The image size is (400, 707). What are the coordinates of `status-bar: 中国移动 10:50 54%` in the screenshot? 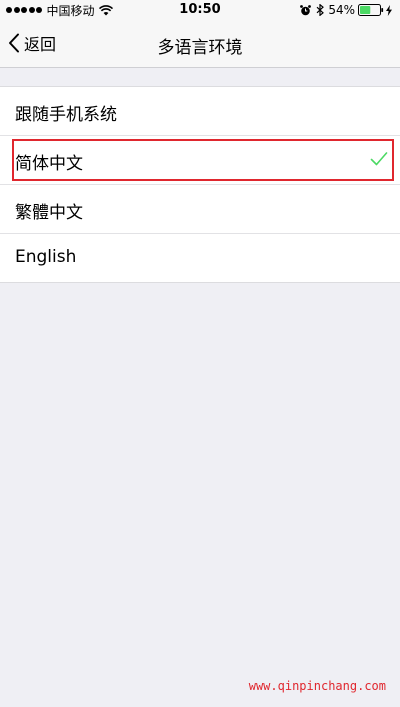 It's located at (200, 10).